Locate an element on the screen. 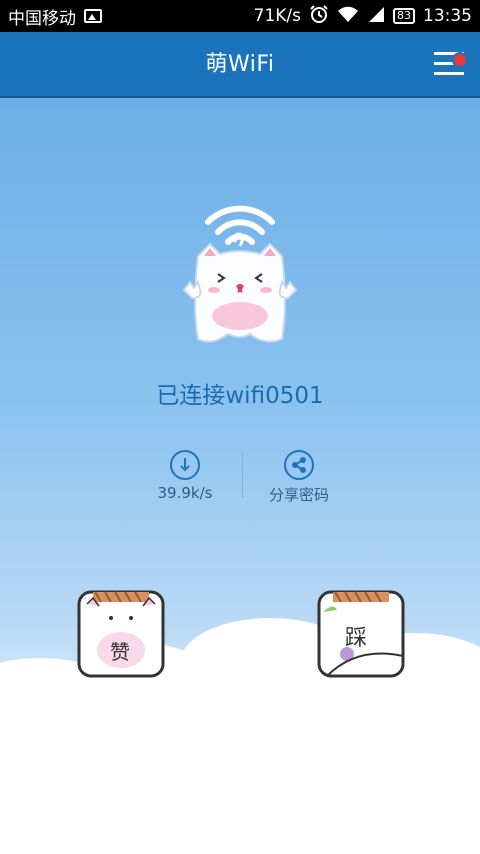 The height and width of the screenshot is (854, 480). status-bar: 中国移动 71K/s 83 13:35 is located at coordinates (240, 16).